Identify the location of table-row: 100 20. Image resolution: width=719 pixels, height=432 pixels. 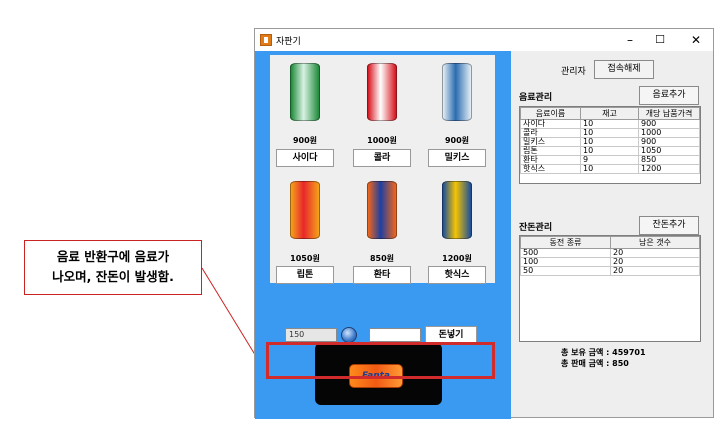
(610, 262).